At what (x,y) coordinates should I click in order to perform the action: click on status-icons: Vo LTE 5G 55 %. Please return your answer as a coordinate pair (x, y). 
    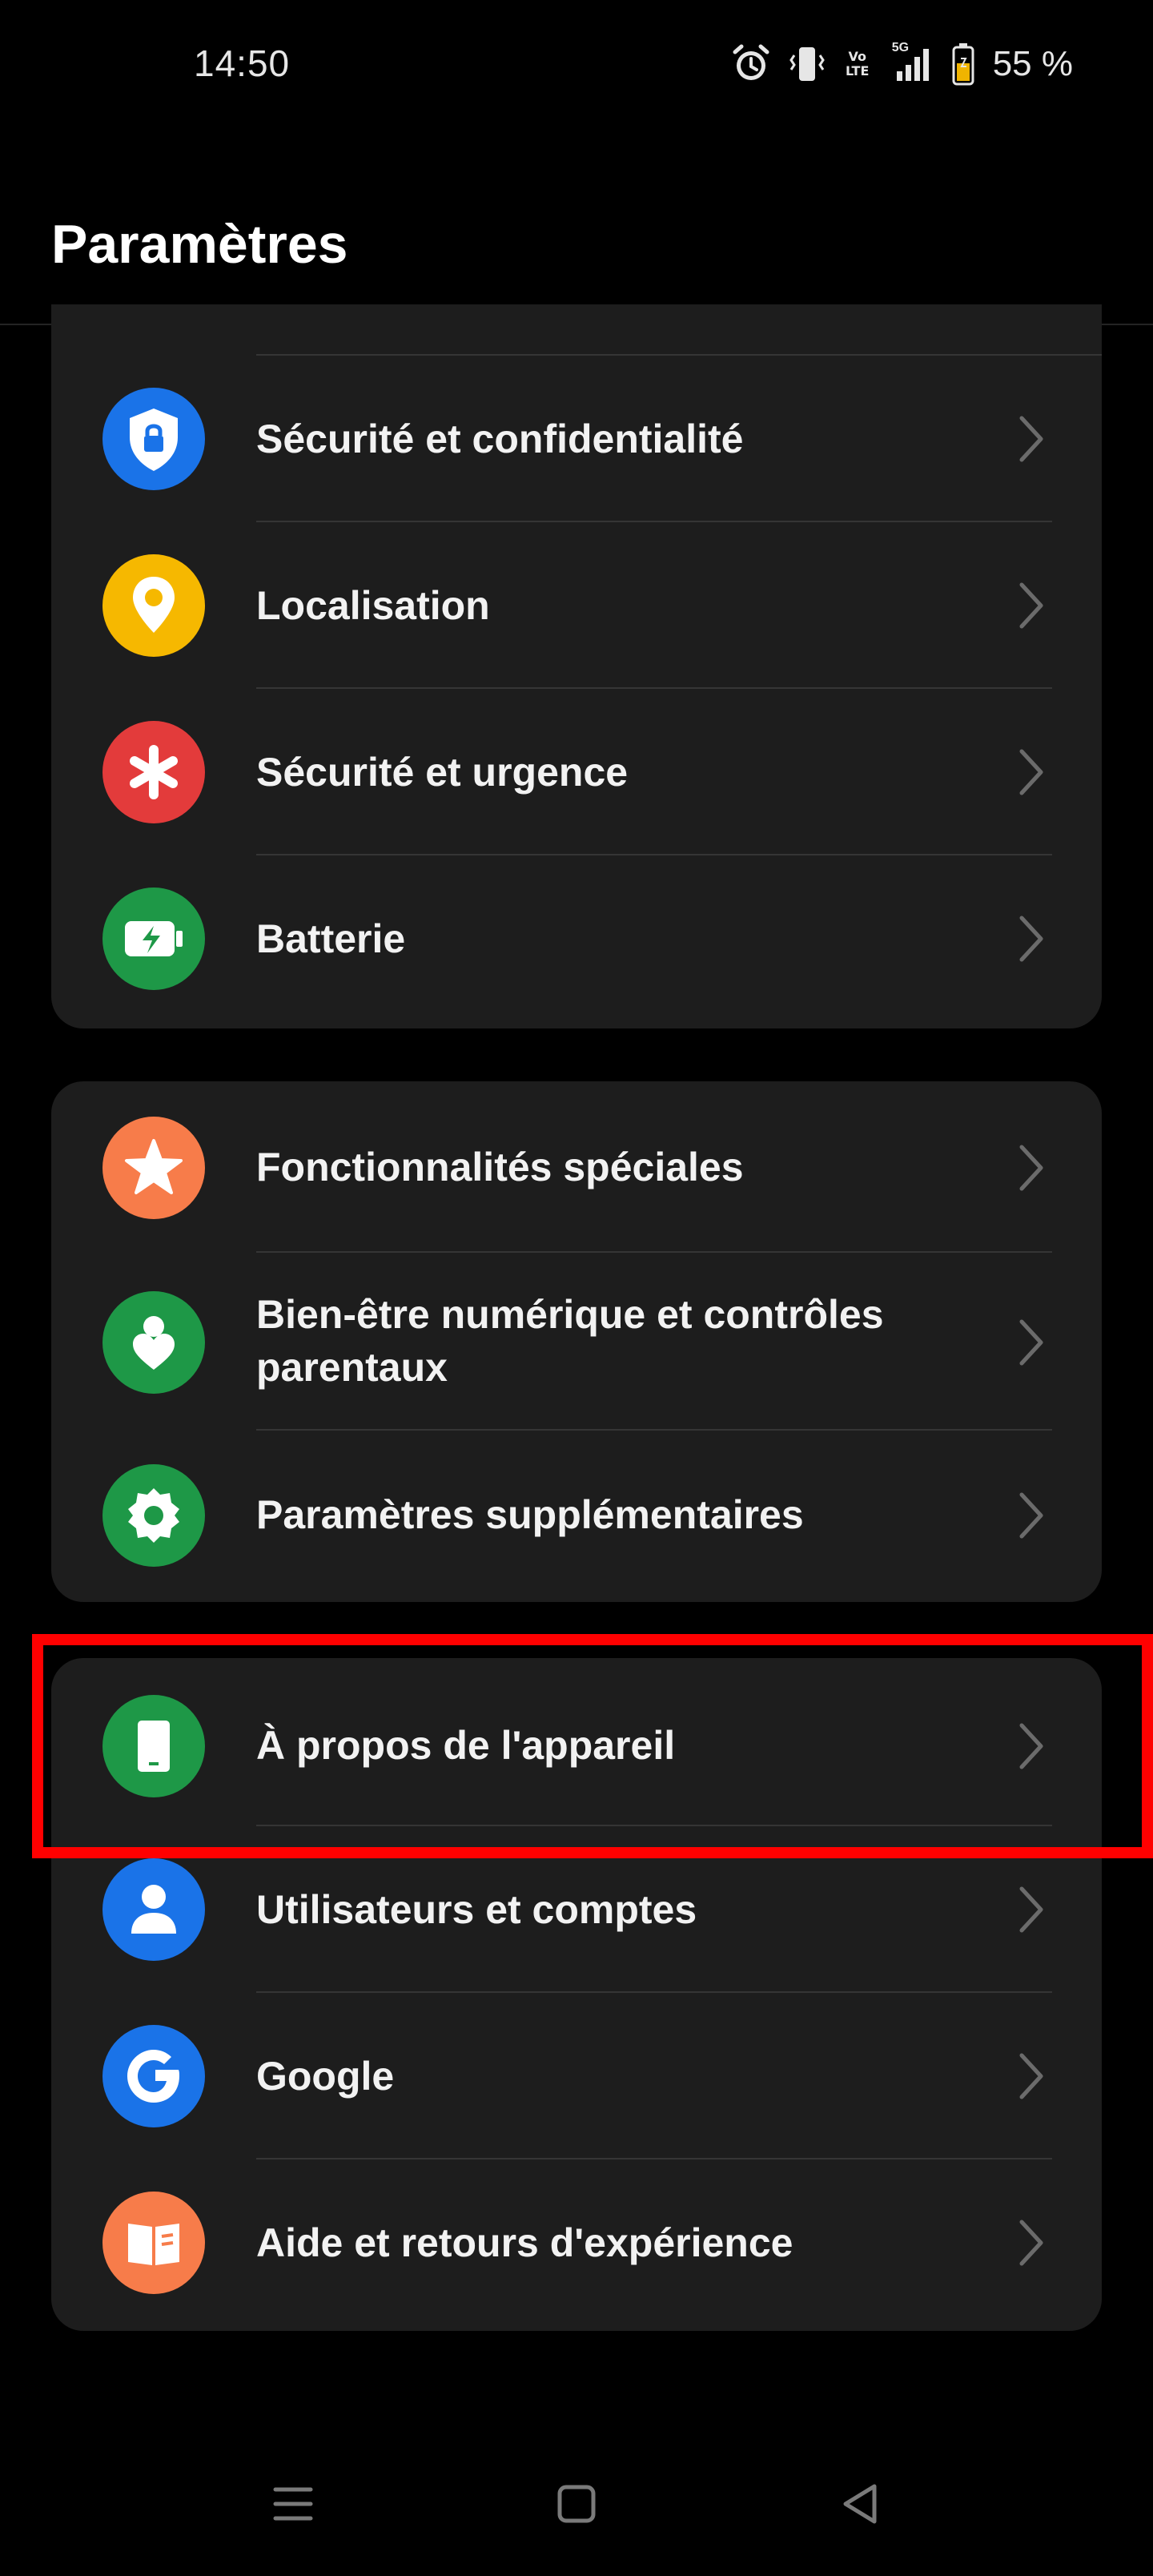
    Looking at the image, I should click on (903, 64).